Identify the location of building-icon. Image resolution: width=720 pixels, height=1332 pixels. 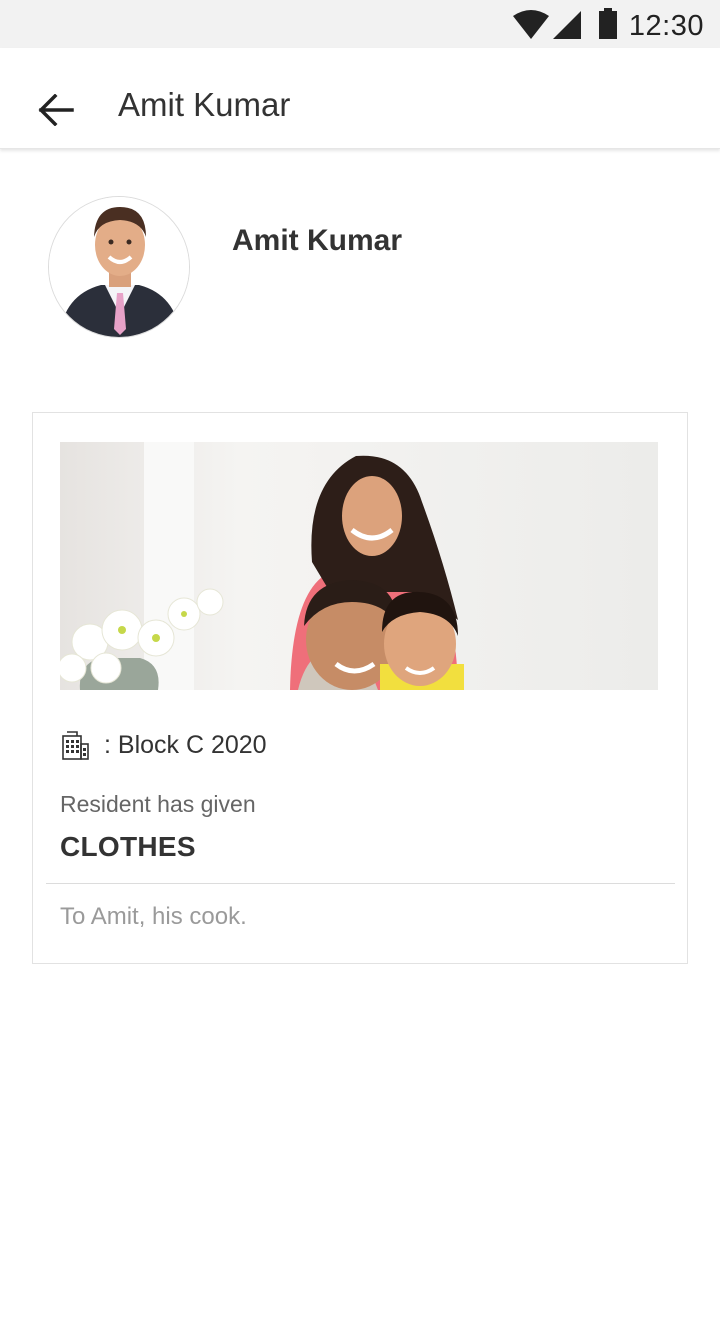
(75, 745).